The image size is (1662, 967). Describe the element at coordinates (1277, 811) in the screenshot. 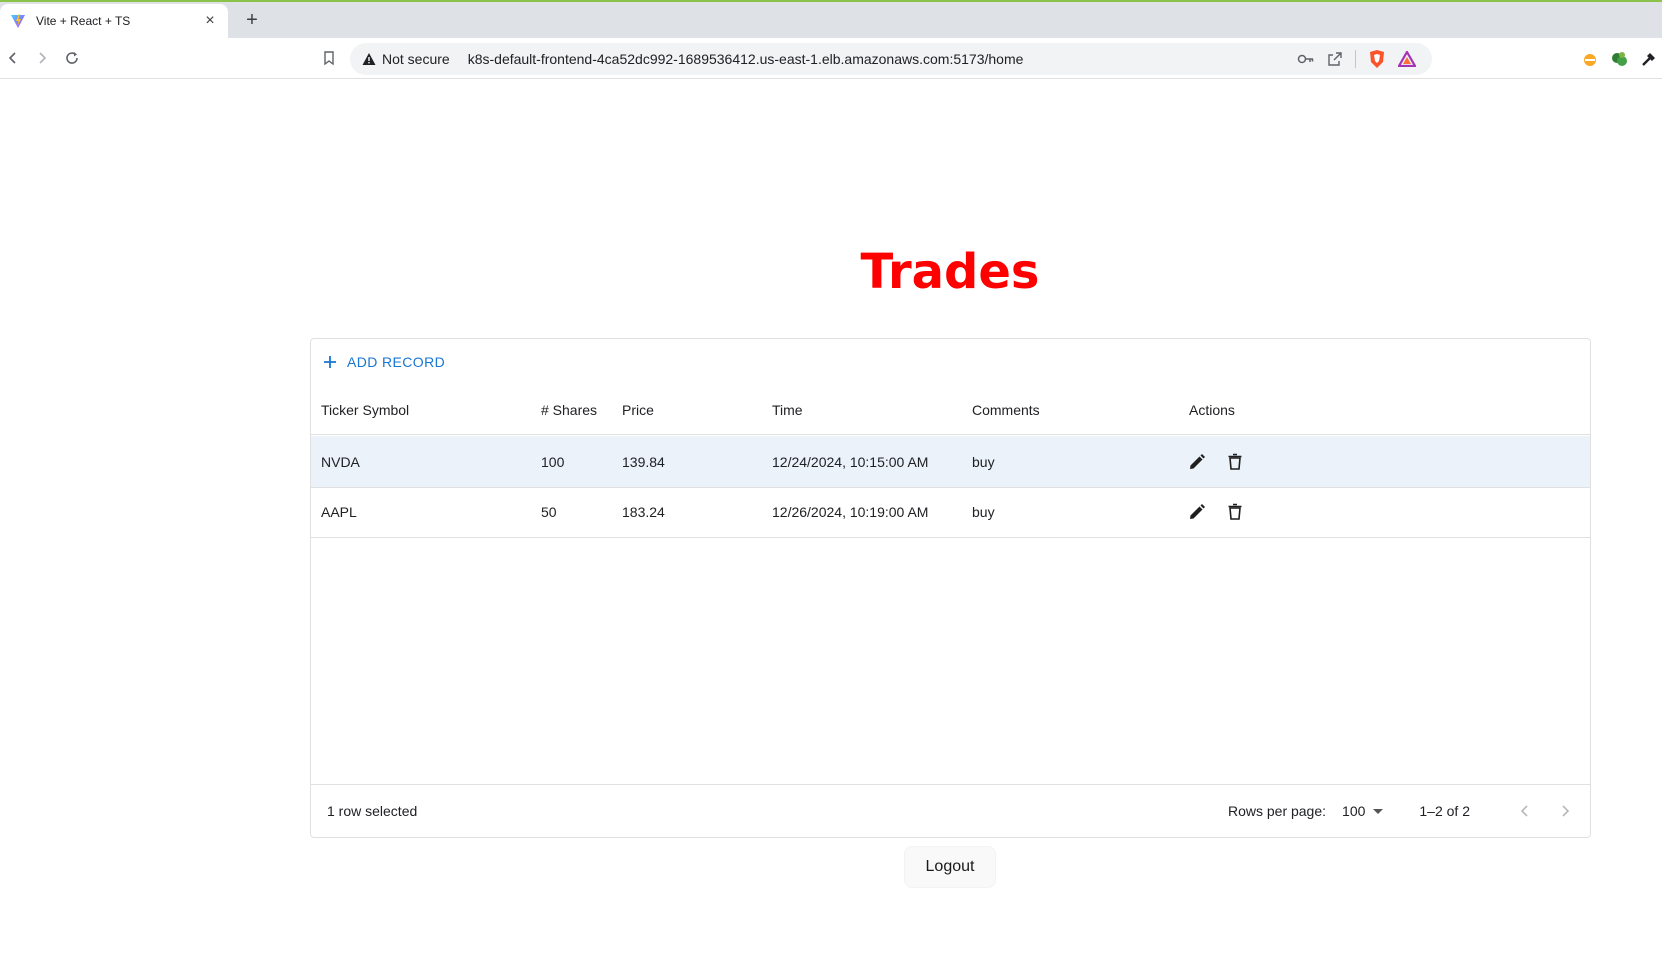

I see `rows-per-page-label: Rows per page:` at that location.